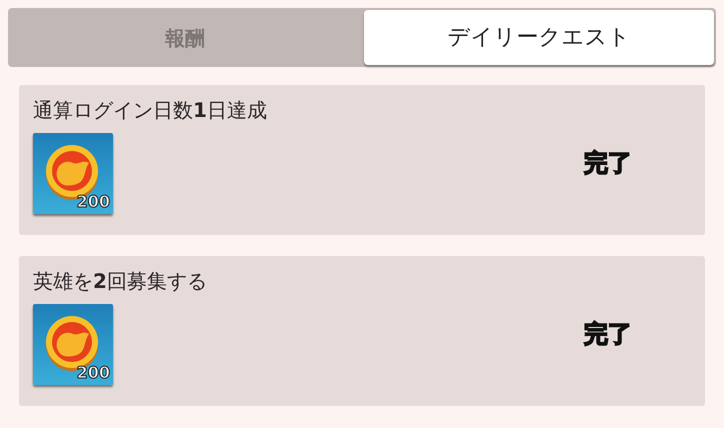  What do you see at coordinates (120, 281) in the screenshot?
I see `quest-title: 英雄を2回募集する` at bounding box center [120, 281].